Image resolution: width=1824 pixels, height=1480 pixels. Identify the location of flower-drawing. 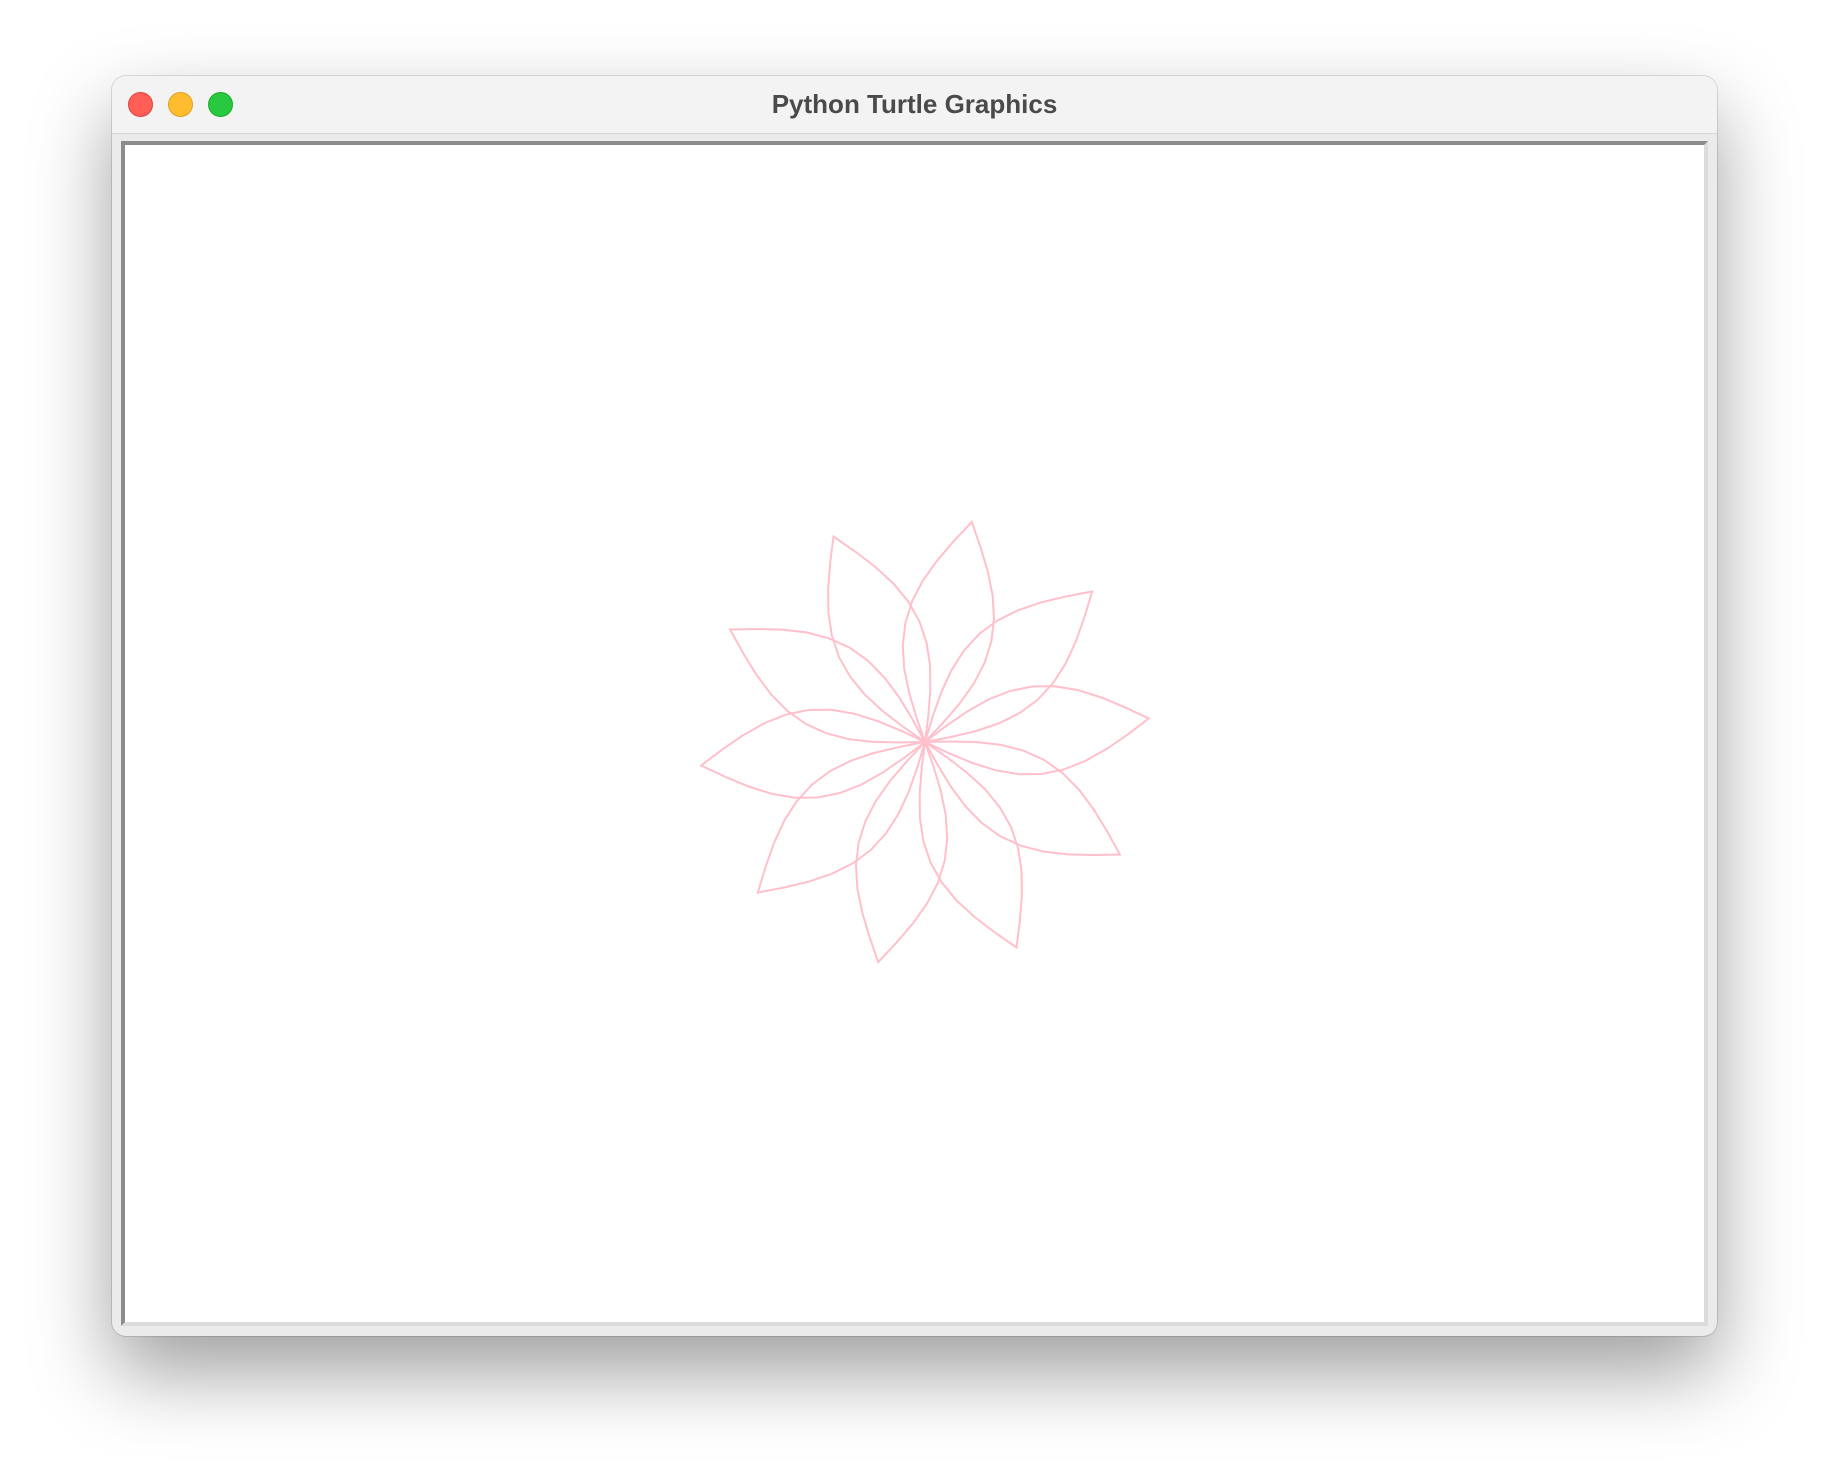
(925, 742).